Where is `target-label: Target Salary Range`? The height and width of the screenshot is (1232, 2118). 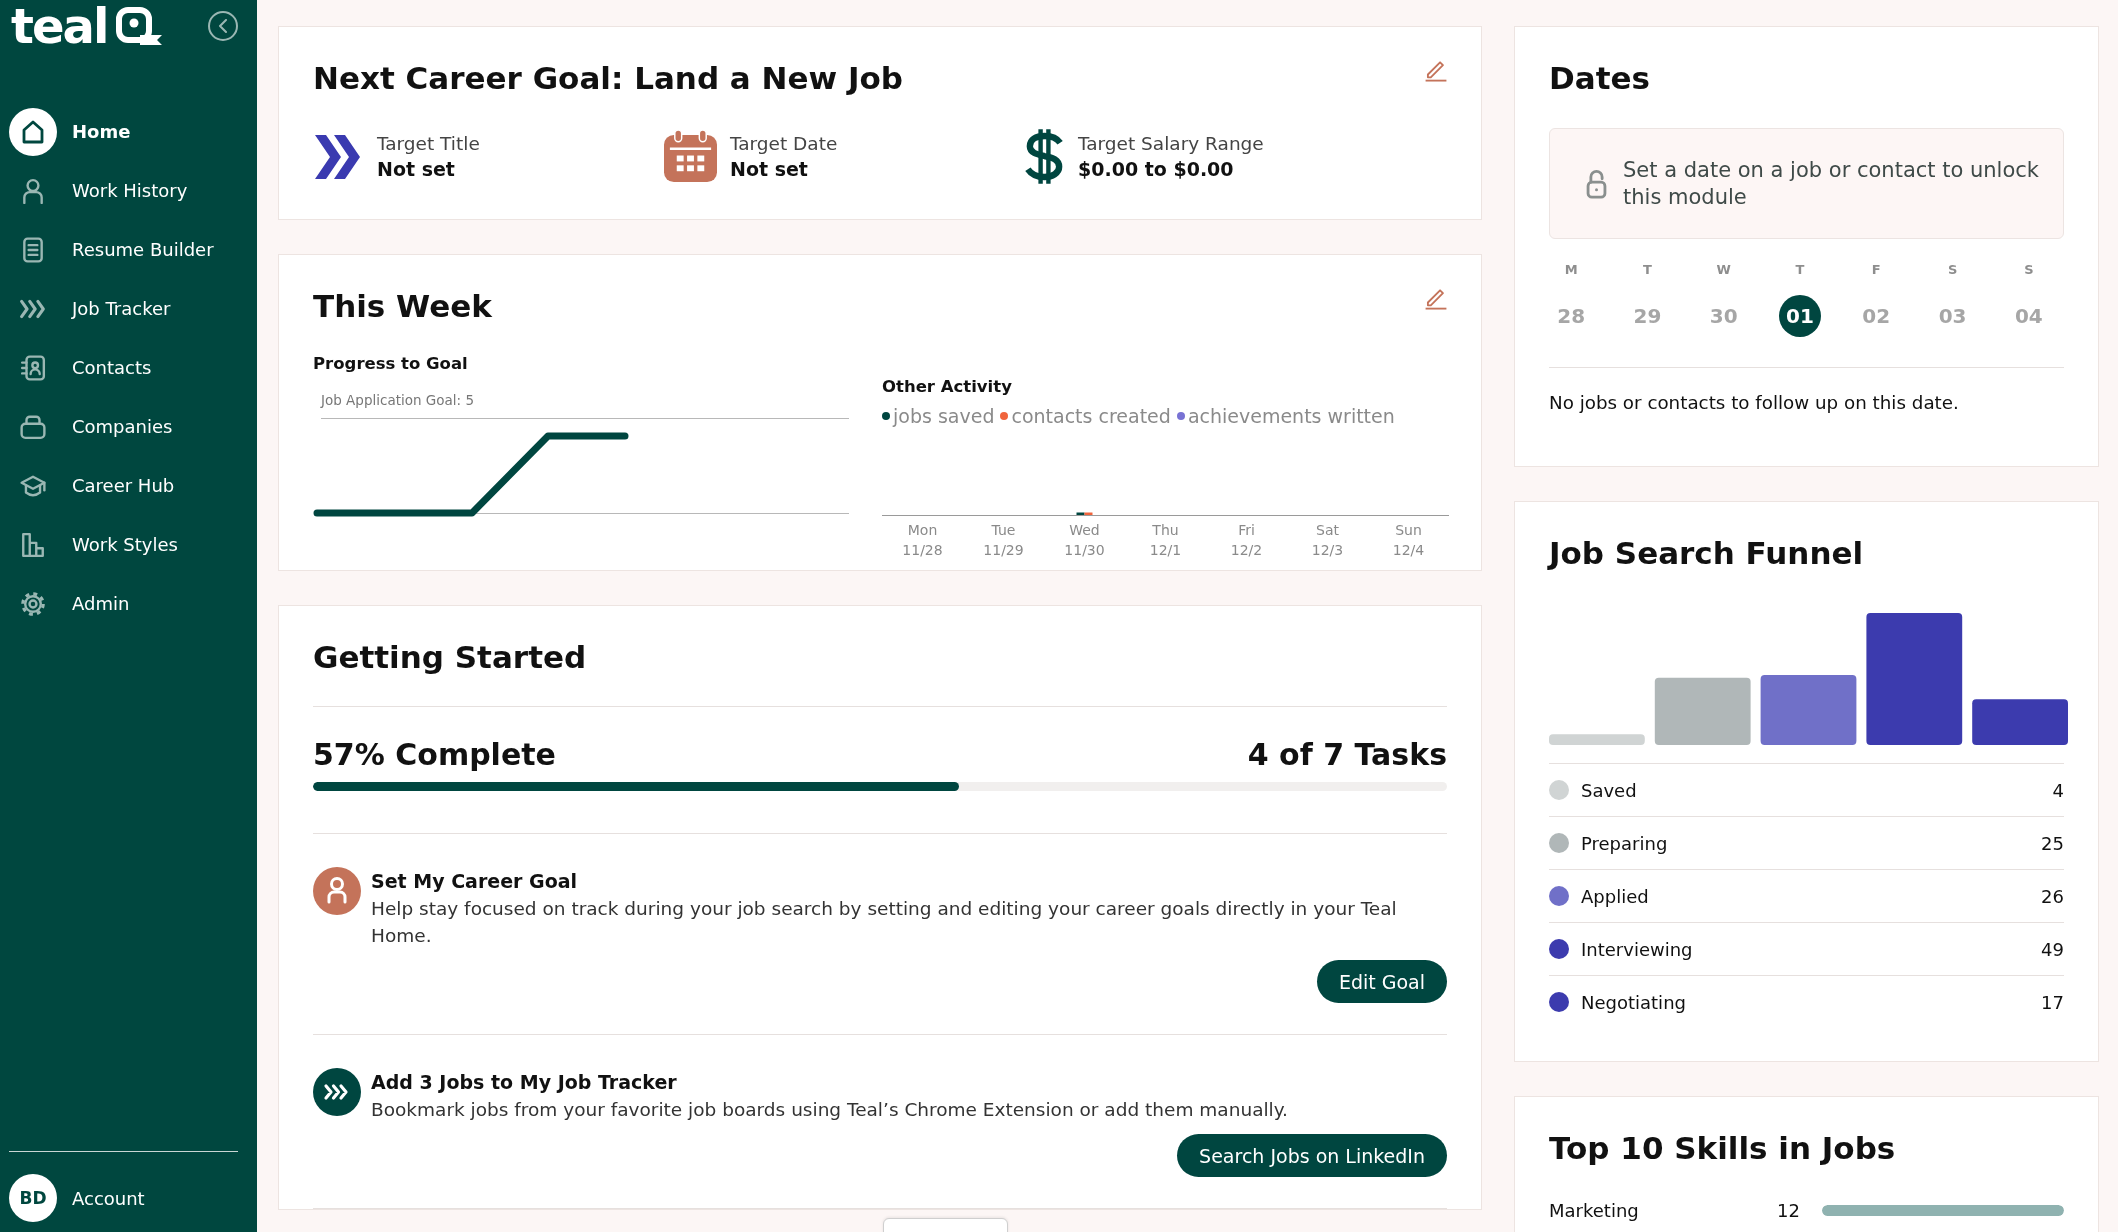
target-label: Target Salary Range is located at coordinates (1171, 143).